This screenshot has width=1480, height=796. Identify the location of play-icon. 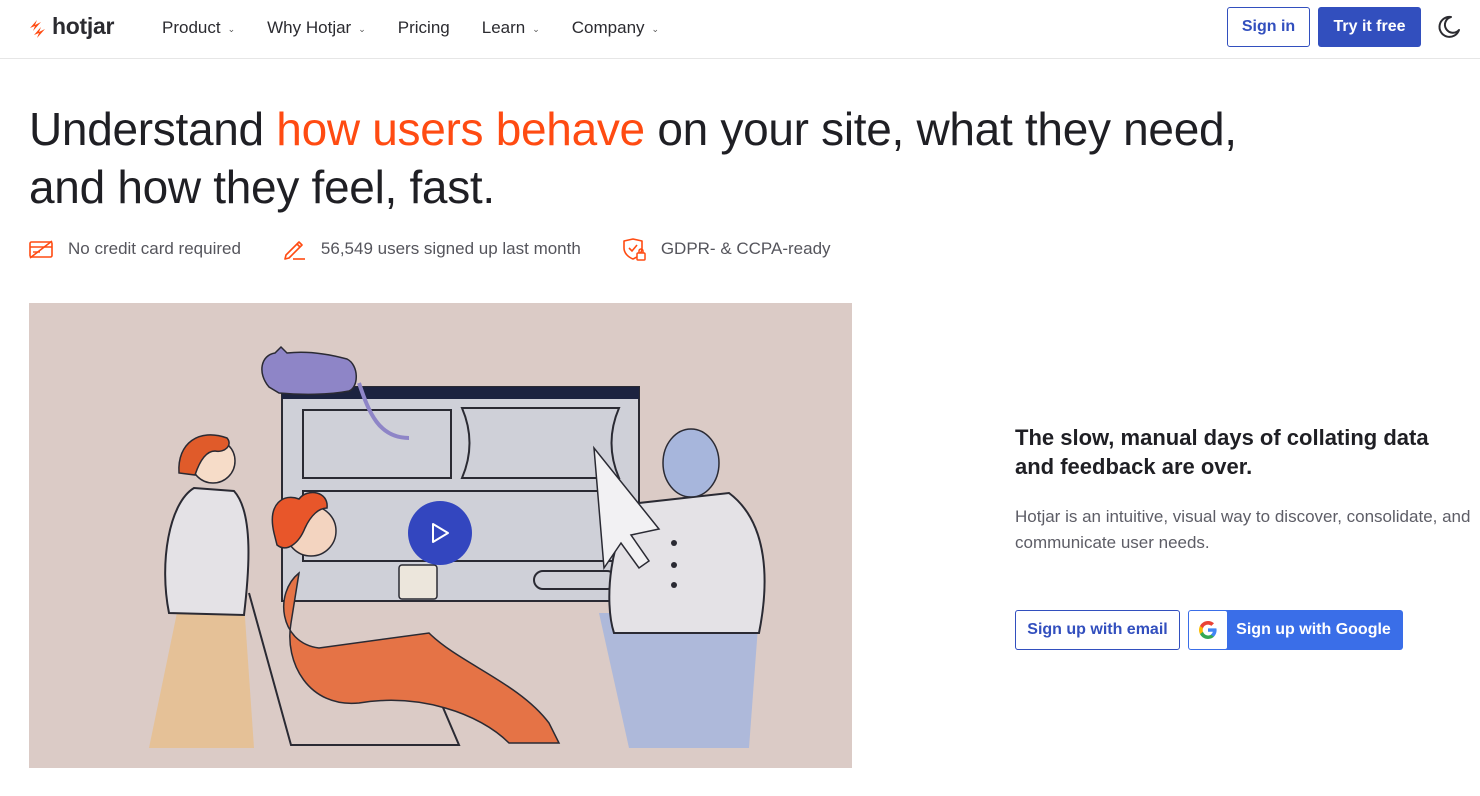
(440, 533).